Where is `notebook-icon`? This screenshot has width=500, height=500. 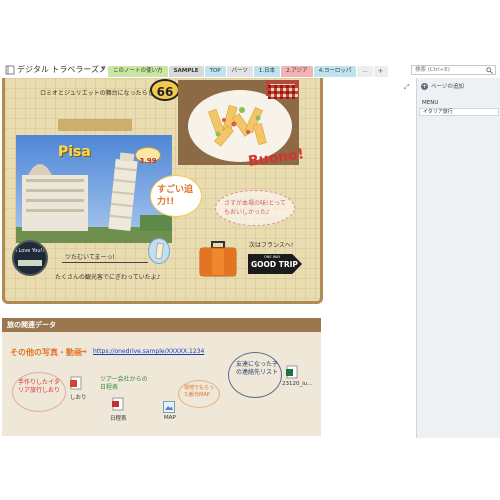
notebook-icon is located at coordinates (10, 70).